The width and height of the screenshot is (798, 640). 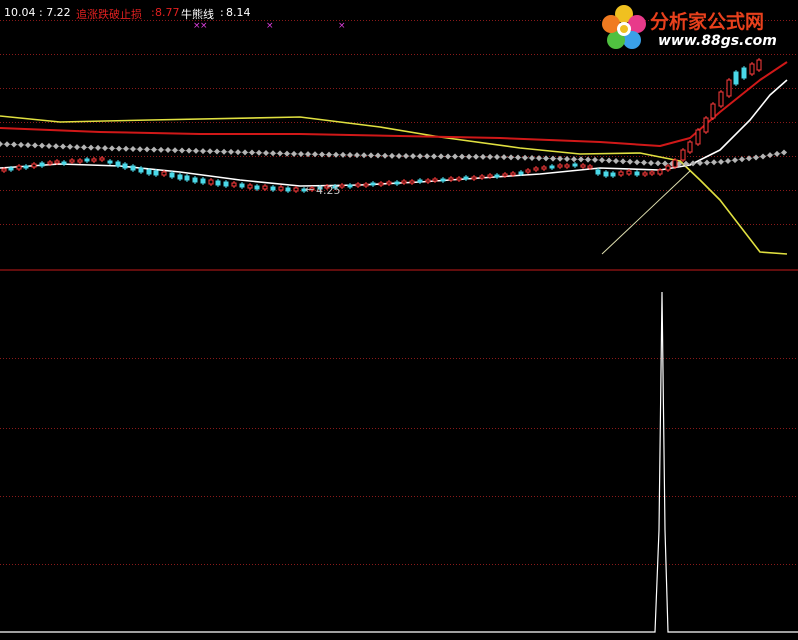 I want to click on site-logo: 分析家公式网 www.88gs.com, so click(x=697, y=28).